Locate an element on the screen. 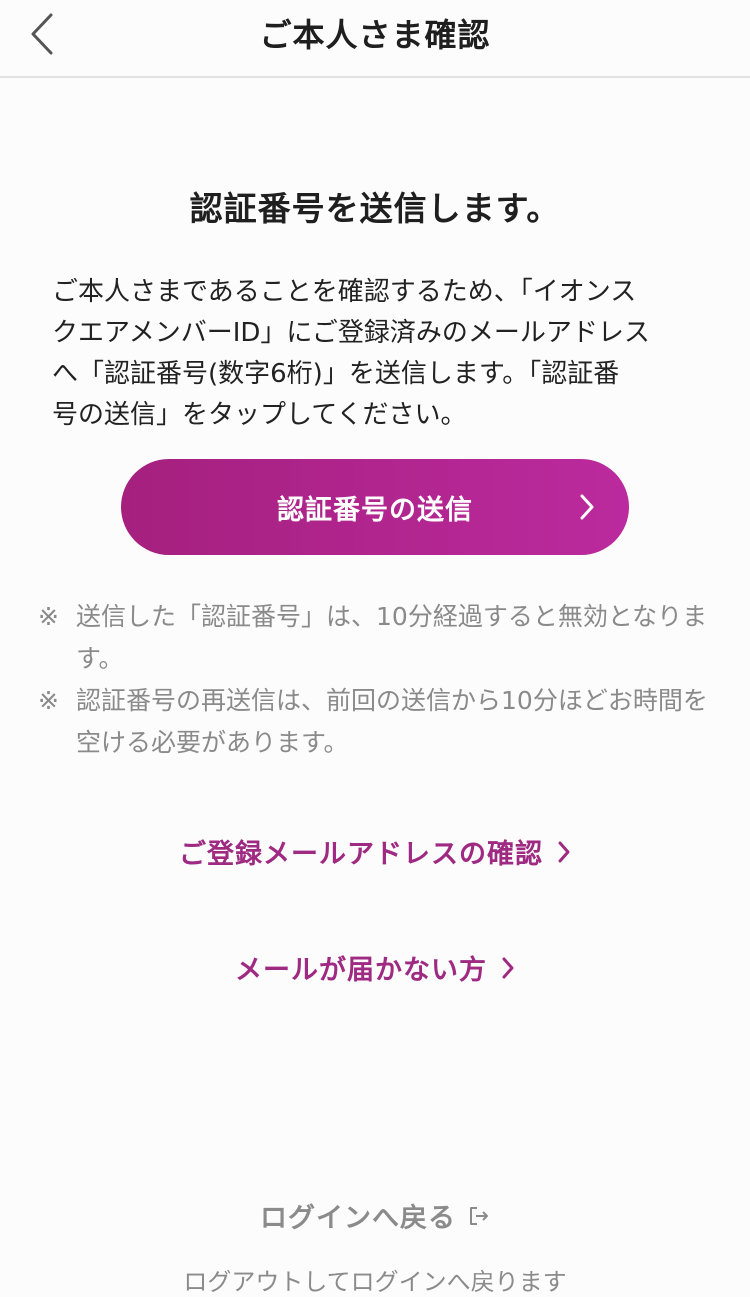 This screenshot has height=1297, width=750. no-email-link: メールが届かない方 is located at coordinates (375, 967).